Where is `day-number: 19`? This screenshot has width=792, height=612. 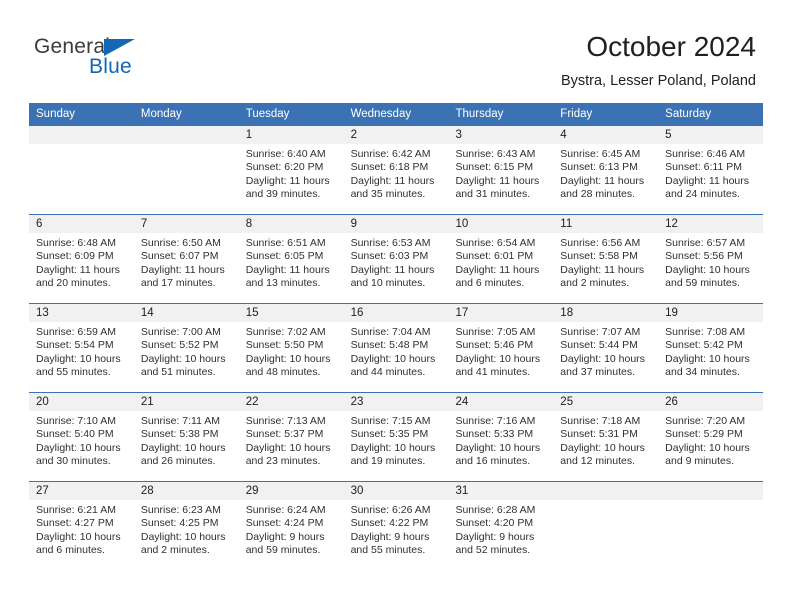 day-number: 19 is located at coordinates (710, 313).